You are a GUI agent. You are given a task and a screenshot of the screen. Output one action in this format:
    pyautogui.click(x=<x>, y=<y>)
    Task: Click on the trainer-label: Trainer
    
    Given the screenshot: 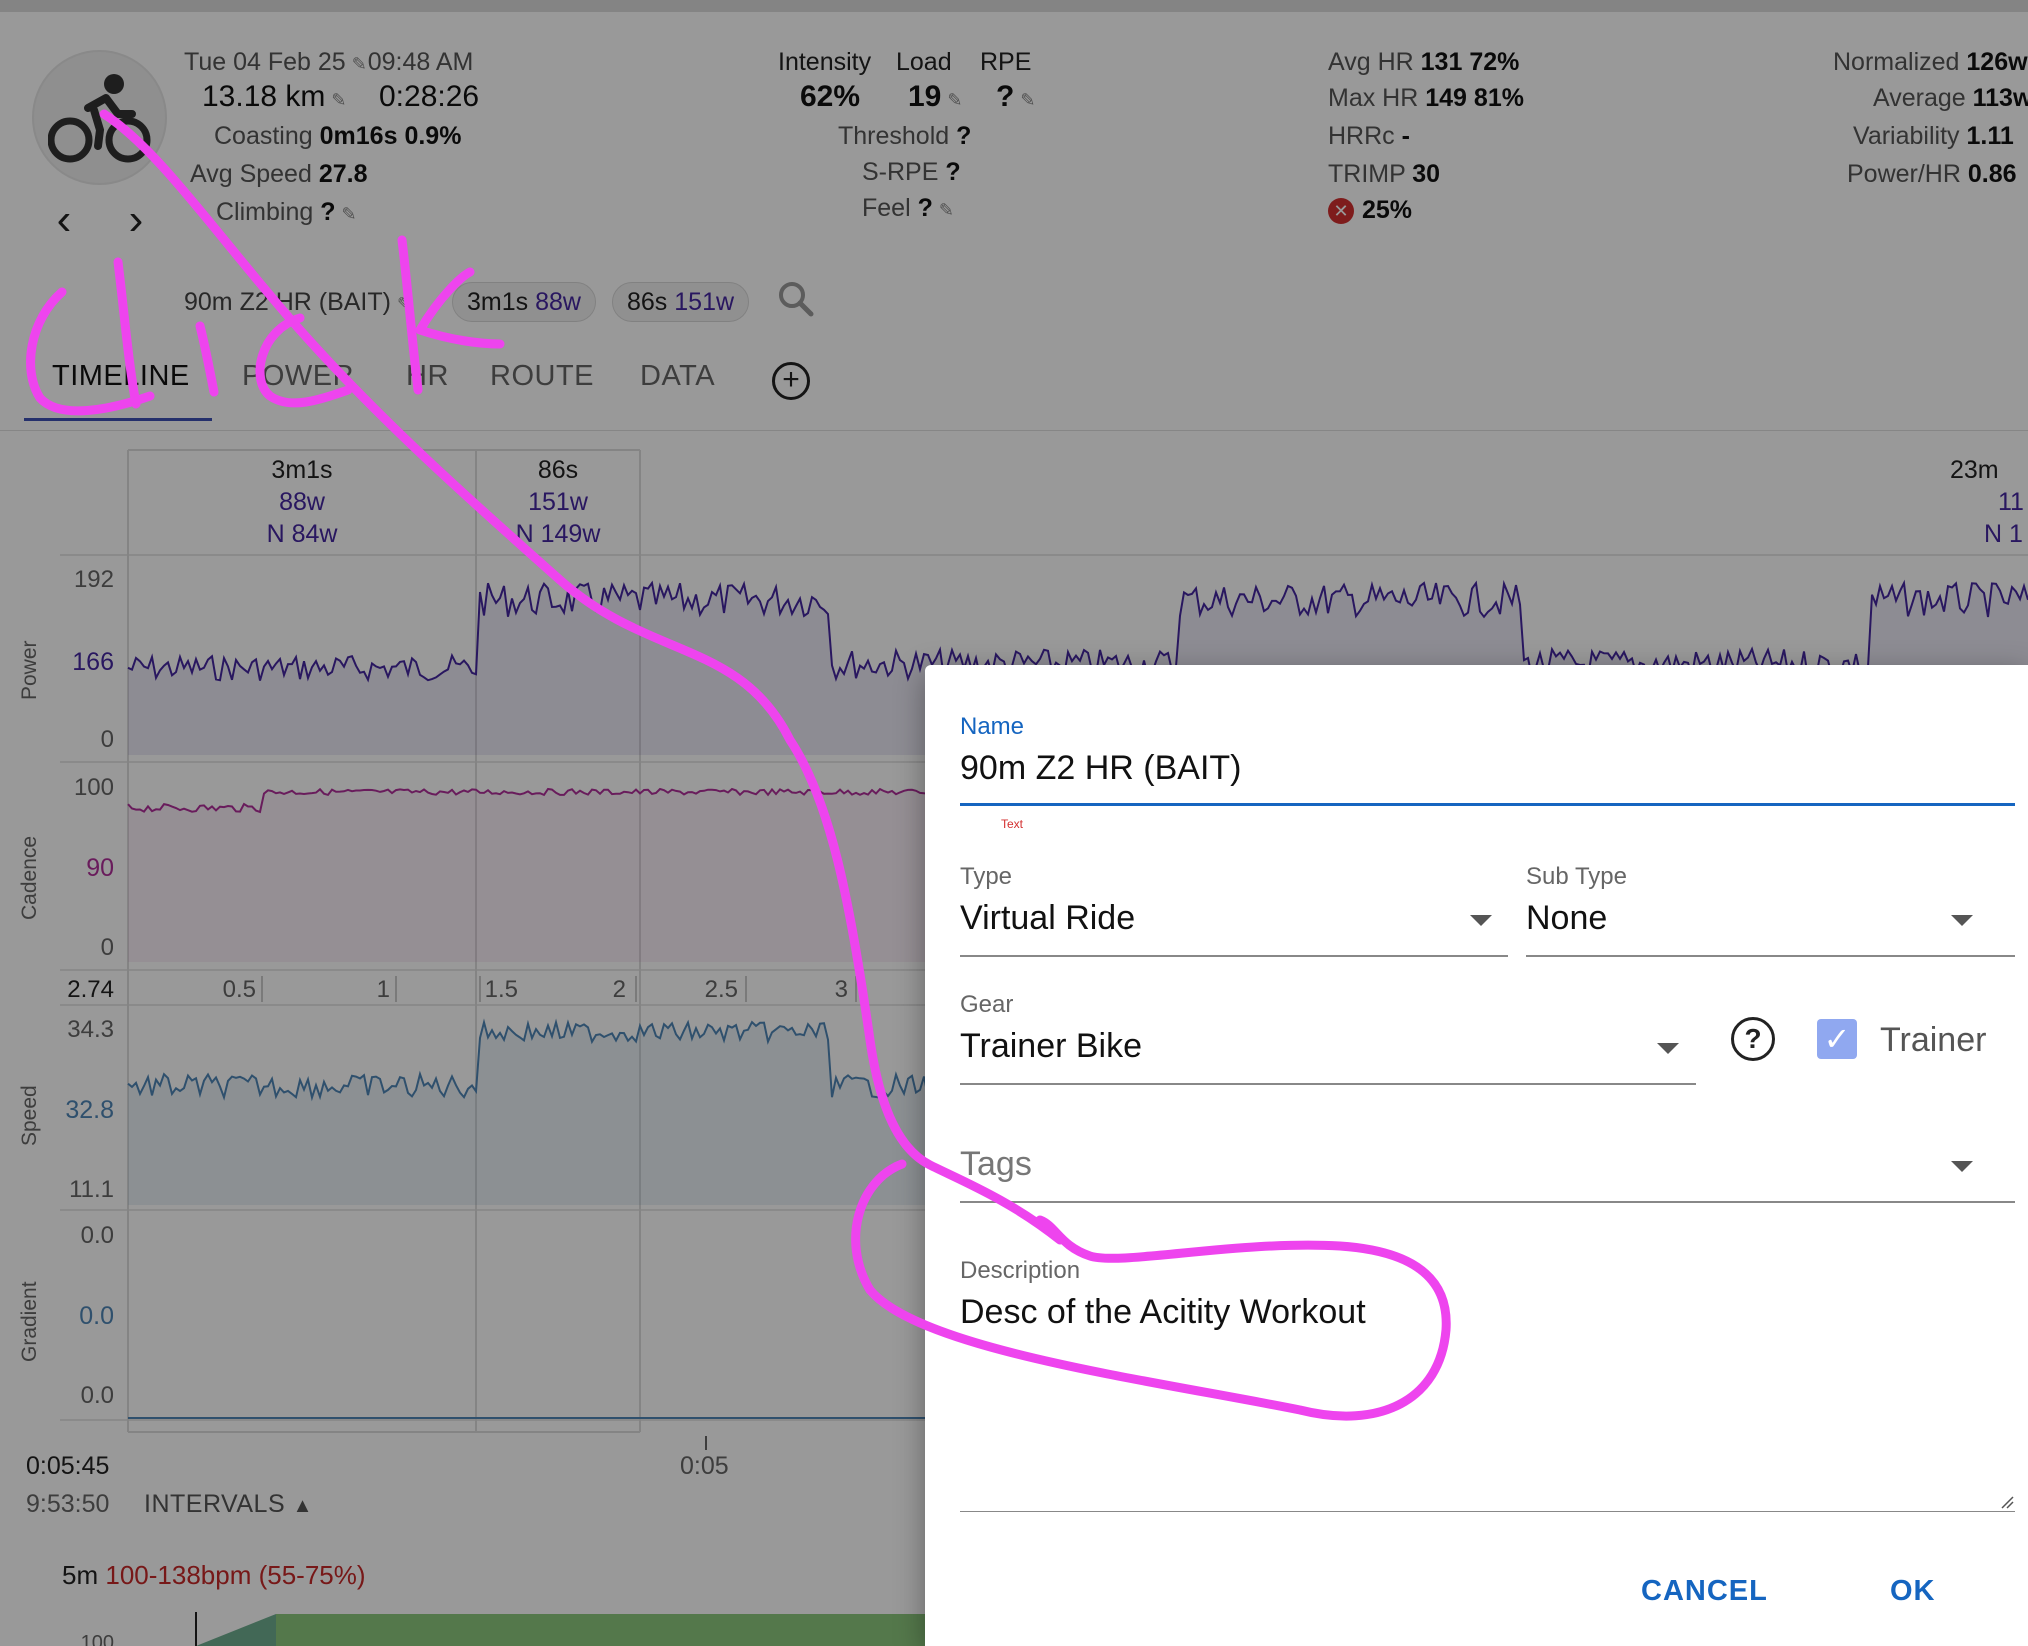 What is the action you would take?
    pyautogui.click(x=1933, y=1040)
    